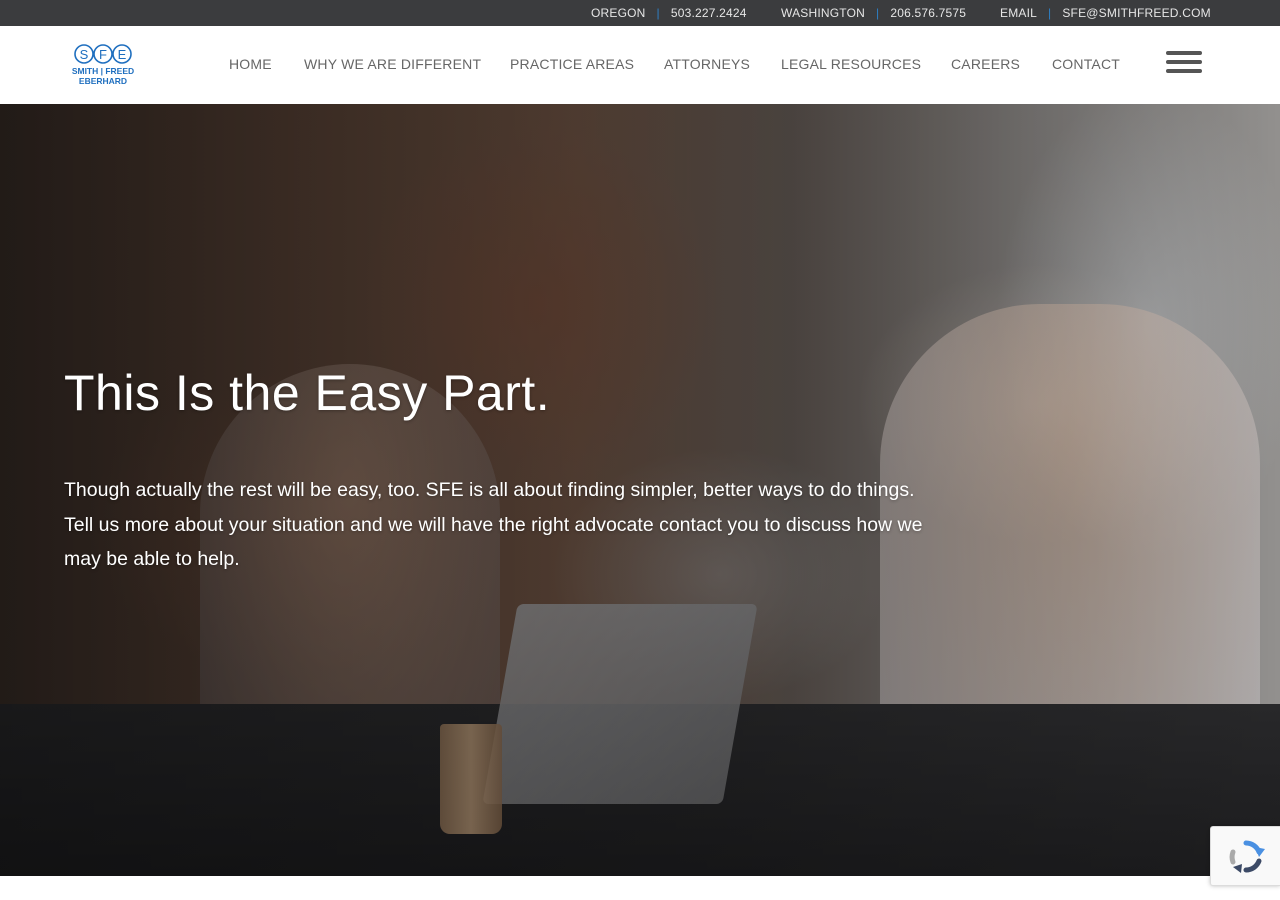 The height and width of the screenshot is (900, 1280). Describe the element at coordinates (618, 13) in the screenshot. I see `oregon-label: OREGON` at that location.